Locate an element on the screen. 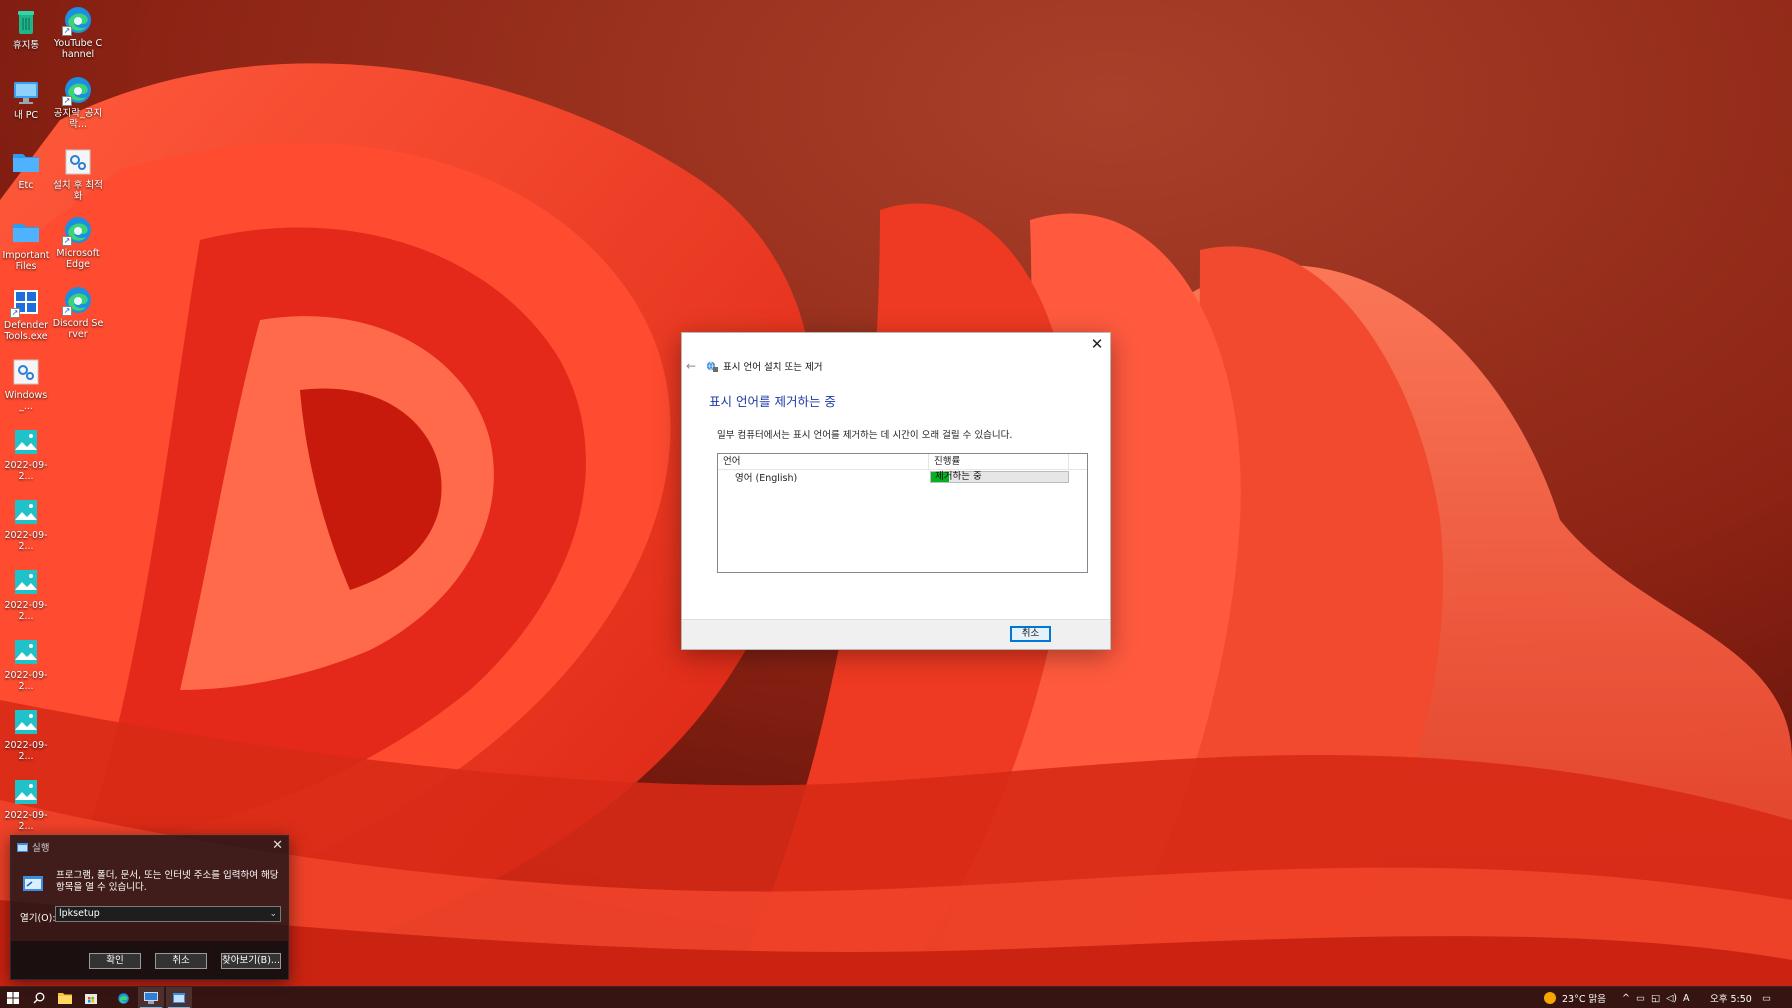  edge-icon is located at coordinates (123, 998).